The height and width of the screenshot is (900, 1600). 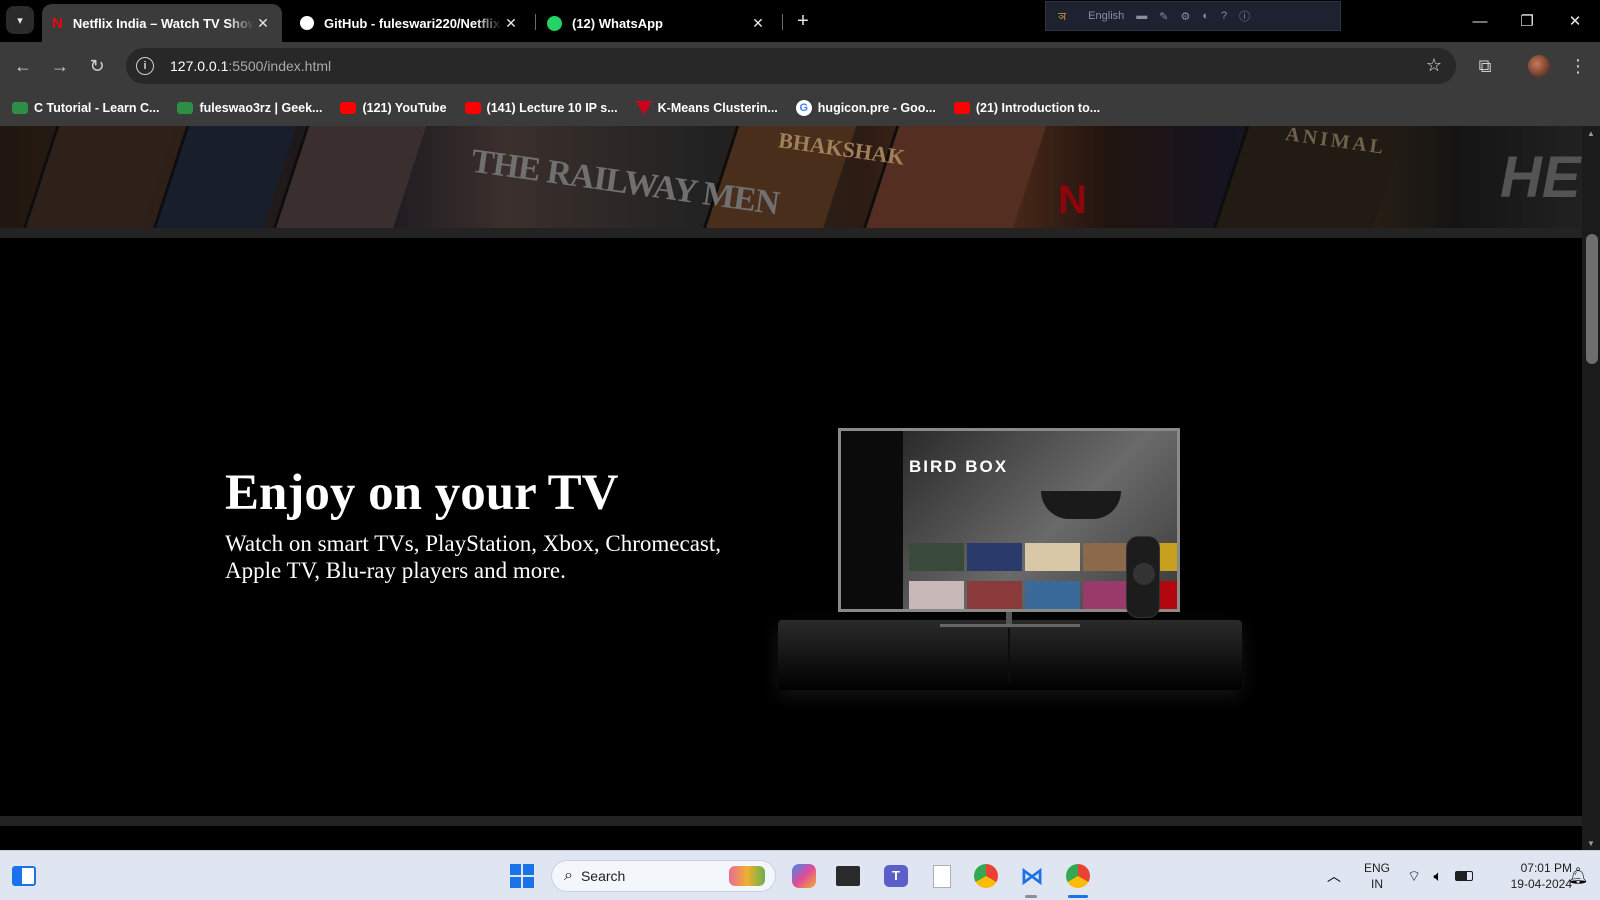 I want to click on clock: 07:01 PM 19-04-2024, so click(x=1527, y=876).